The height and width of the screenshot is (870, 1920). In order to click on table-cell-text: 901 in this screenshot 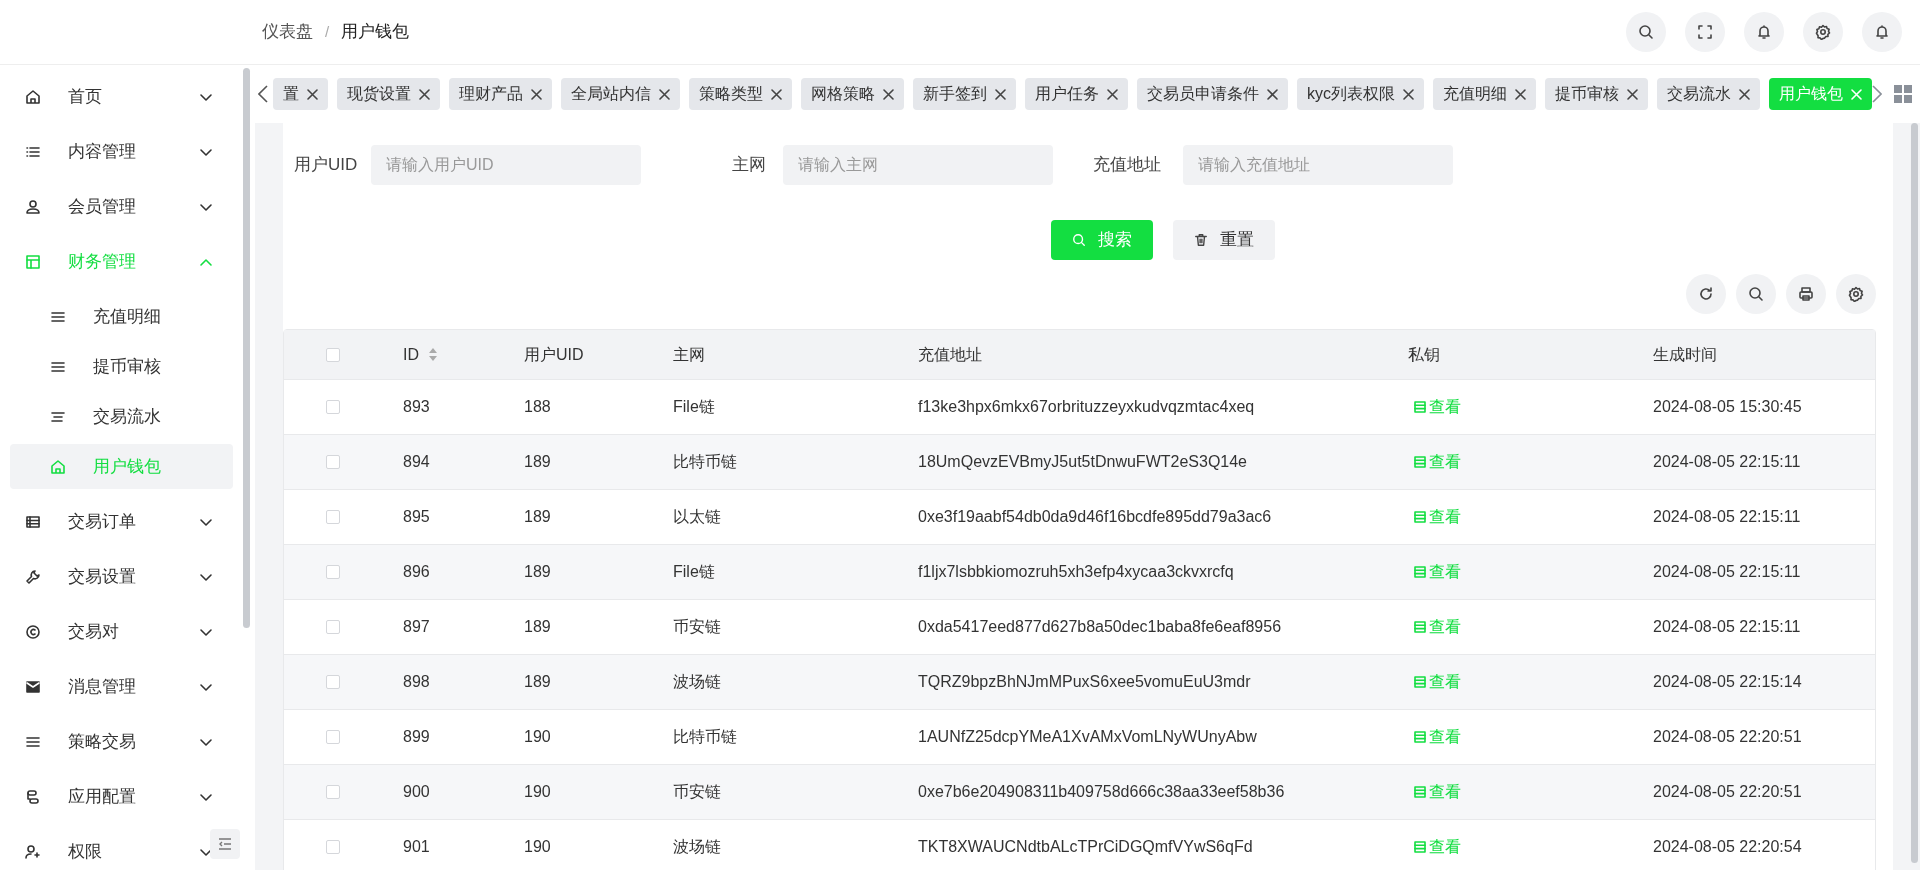, I will do `click(417, 847)`.